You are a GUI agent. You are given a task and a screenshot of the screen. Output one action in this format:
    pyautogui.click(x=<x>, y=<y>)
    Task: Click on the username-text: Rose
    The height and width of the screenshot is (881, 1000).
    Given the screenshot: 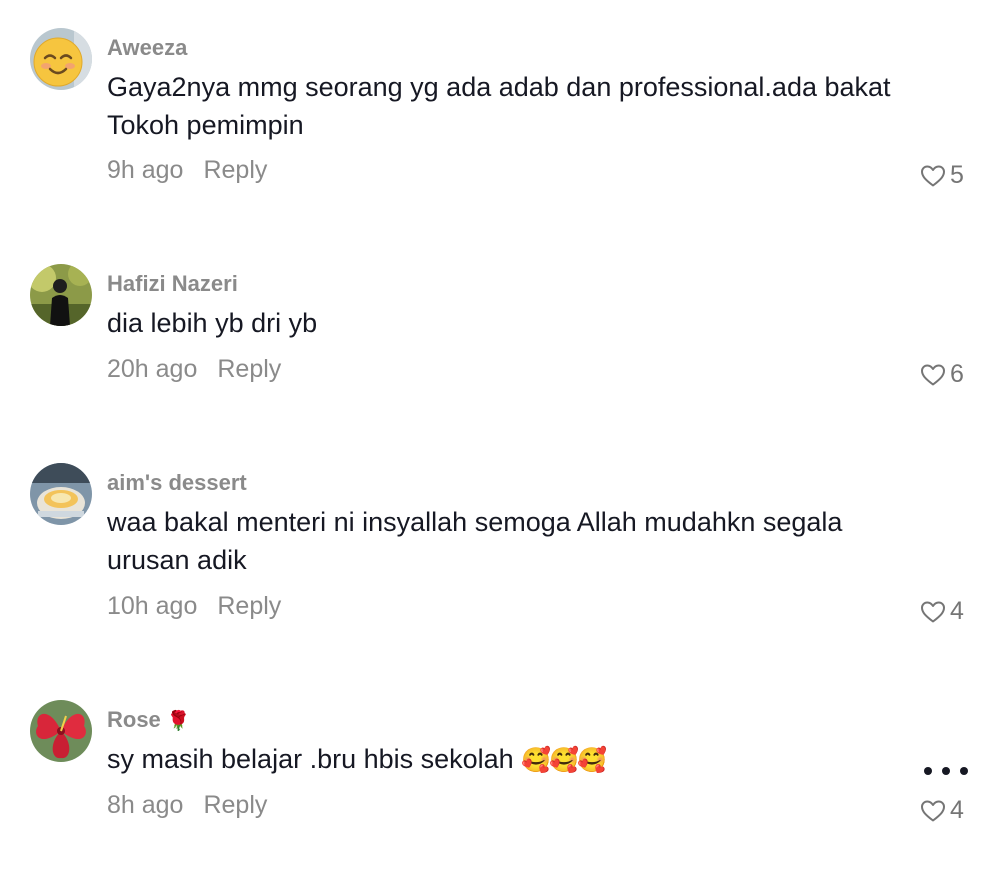 What is the action you would take?
    pyautogui.click(x=134, y=719)
    